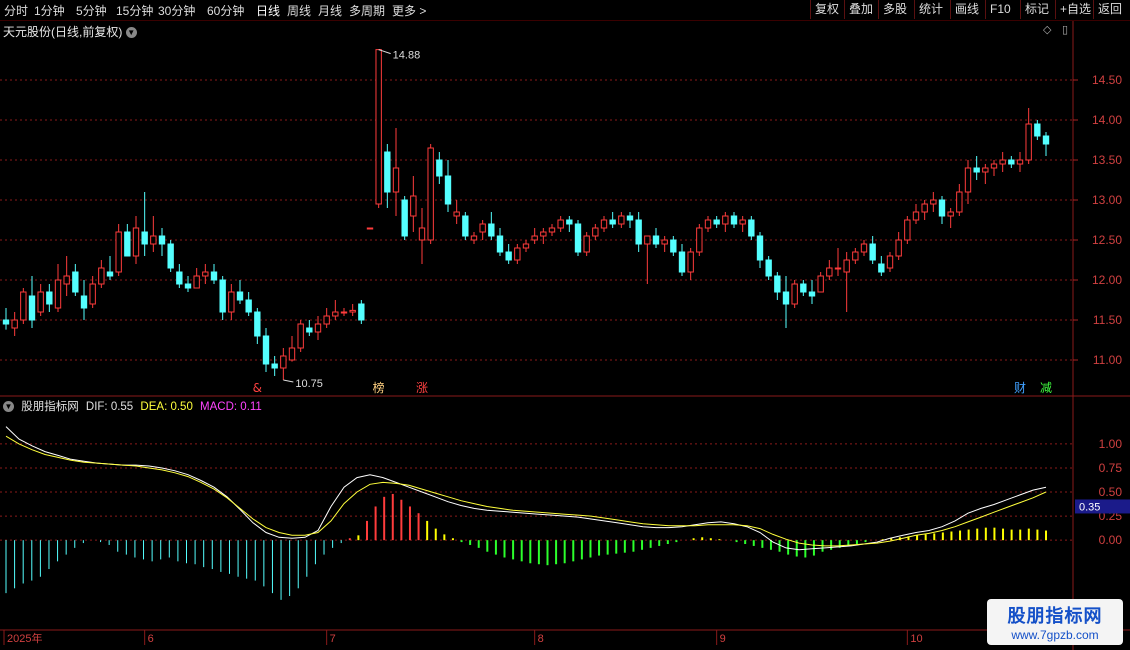  What do you see at coordinates (333, 639) in the screenshot?
I see `time-tick-label: 7` at bounding box center [333, 639].